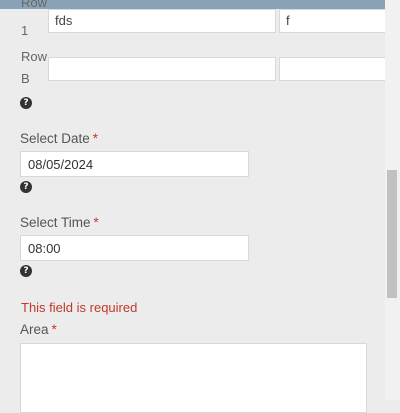 The width and height of the screenshot is (400, 413). I want to click on date-help-icon: ?, so click(26, 187).